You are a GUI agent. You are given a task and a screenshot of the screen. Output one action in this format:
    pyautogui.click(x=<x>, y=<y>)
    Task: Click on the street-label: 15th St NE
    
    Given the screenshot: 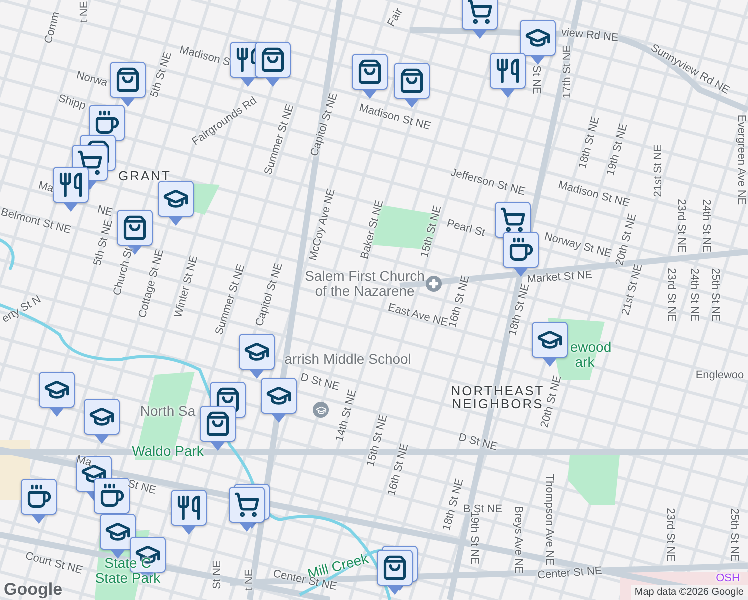 What is the action you would take?
    pyautogui.click(x=432, y=232)
    